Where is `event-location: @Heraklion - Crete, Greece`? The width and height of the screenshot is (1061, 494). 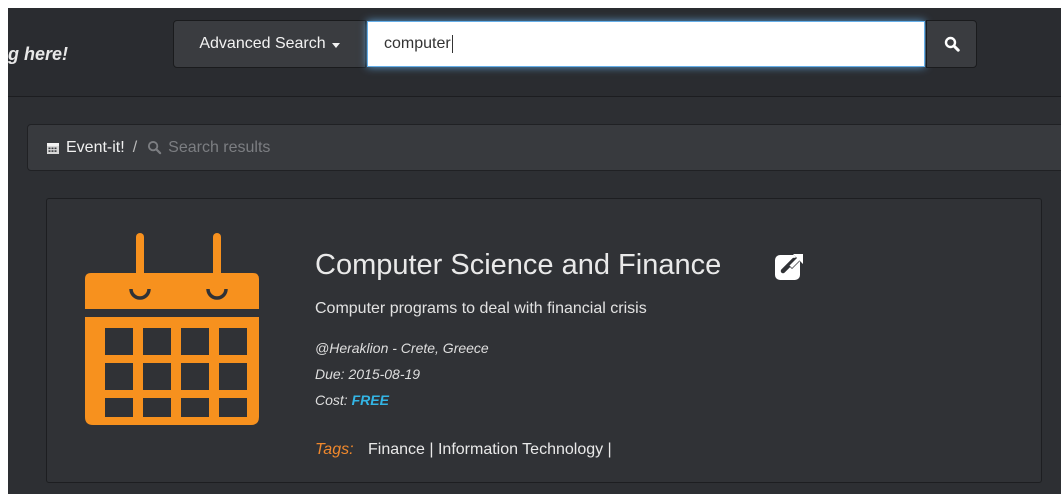 event-location: @Heraklion - Crete, Greece is located at coordinates (402, 348).